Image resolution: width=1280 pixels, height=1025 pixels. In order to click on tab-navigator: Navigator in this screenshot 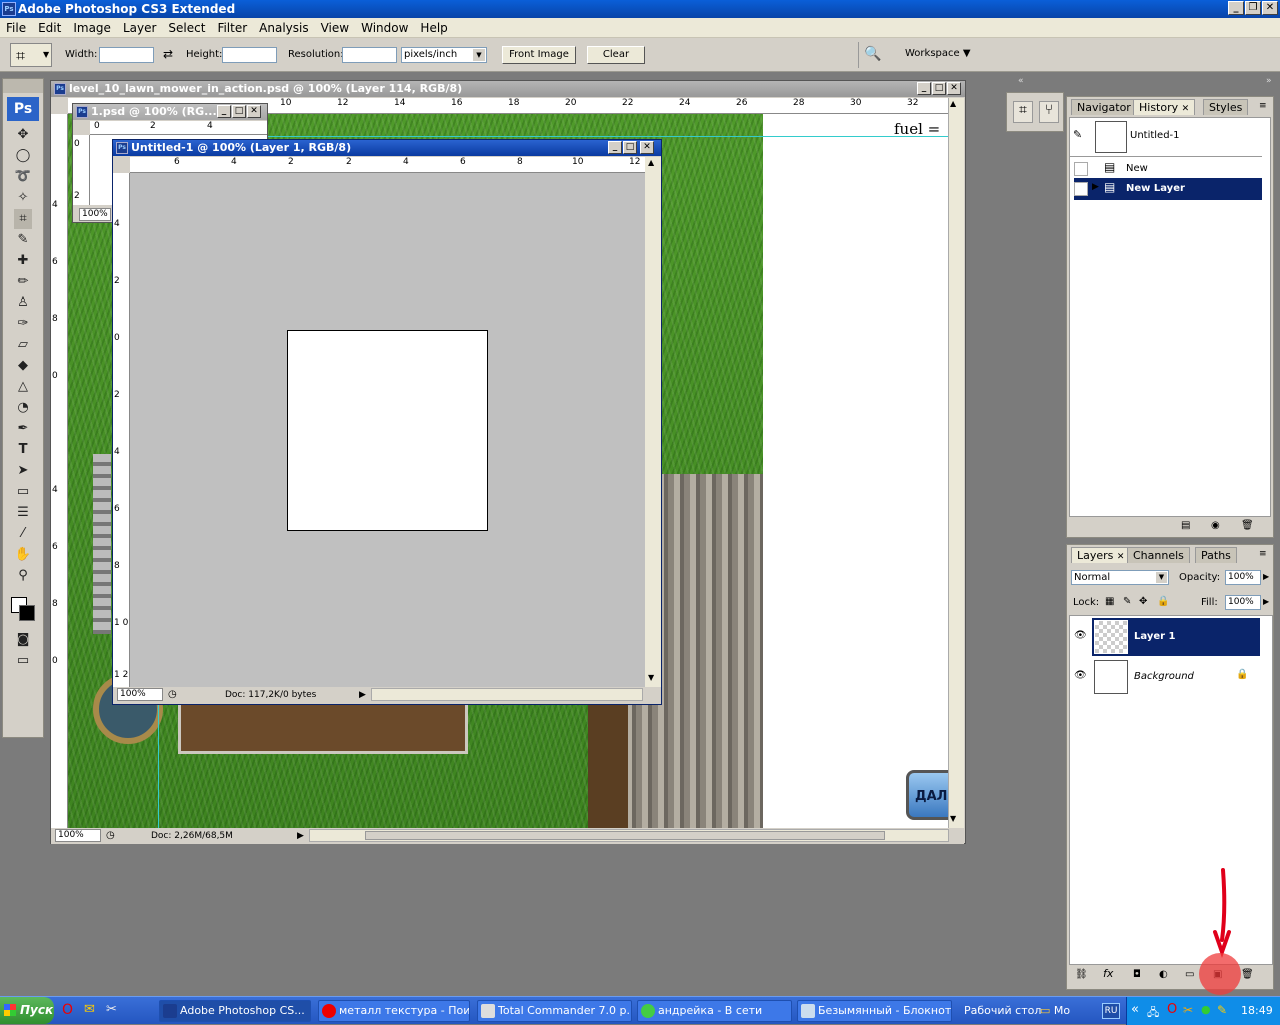, I will do `click(1104, 107)`.